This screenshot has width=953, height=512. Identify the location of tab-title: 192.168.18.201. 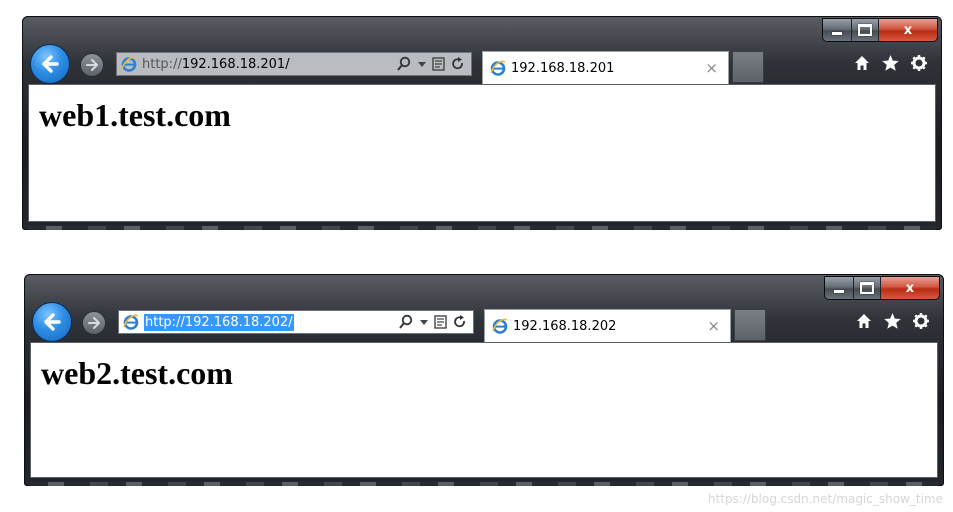
(563, 68).